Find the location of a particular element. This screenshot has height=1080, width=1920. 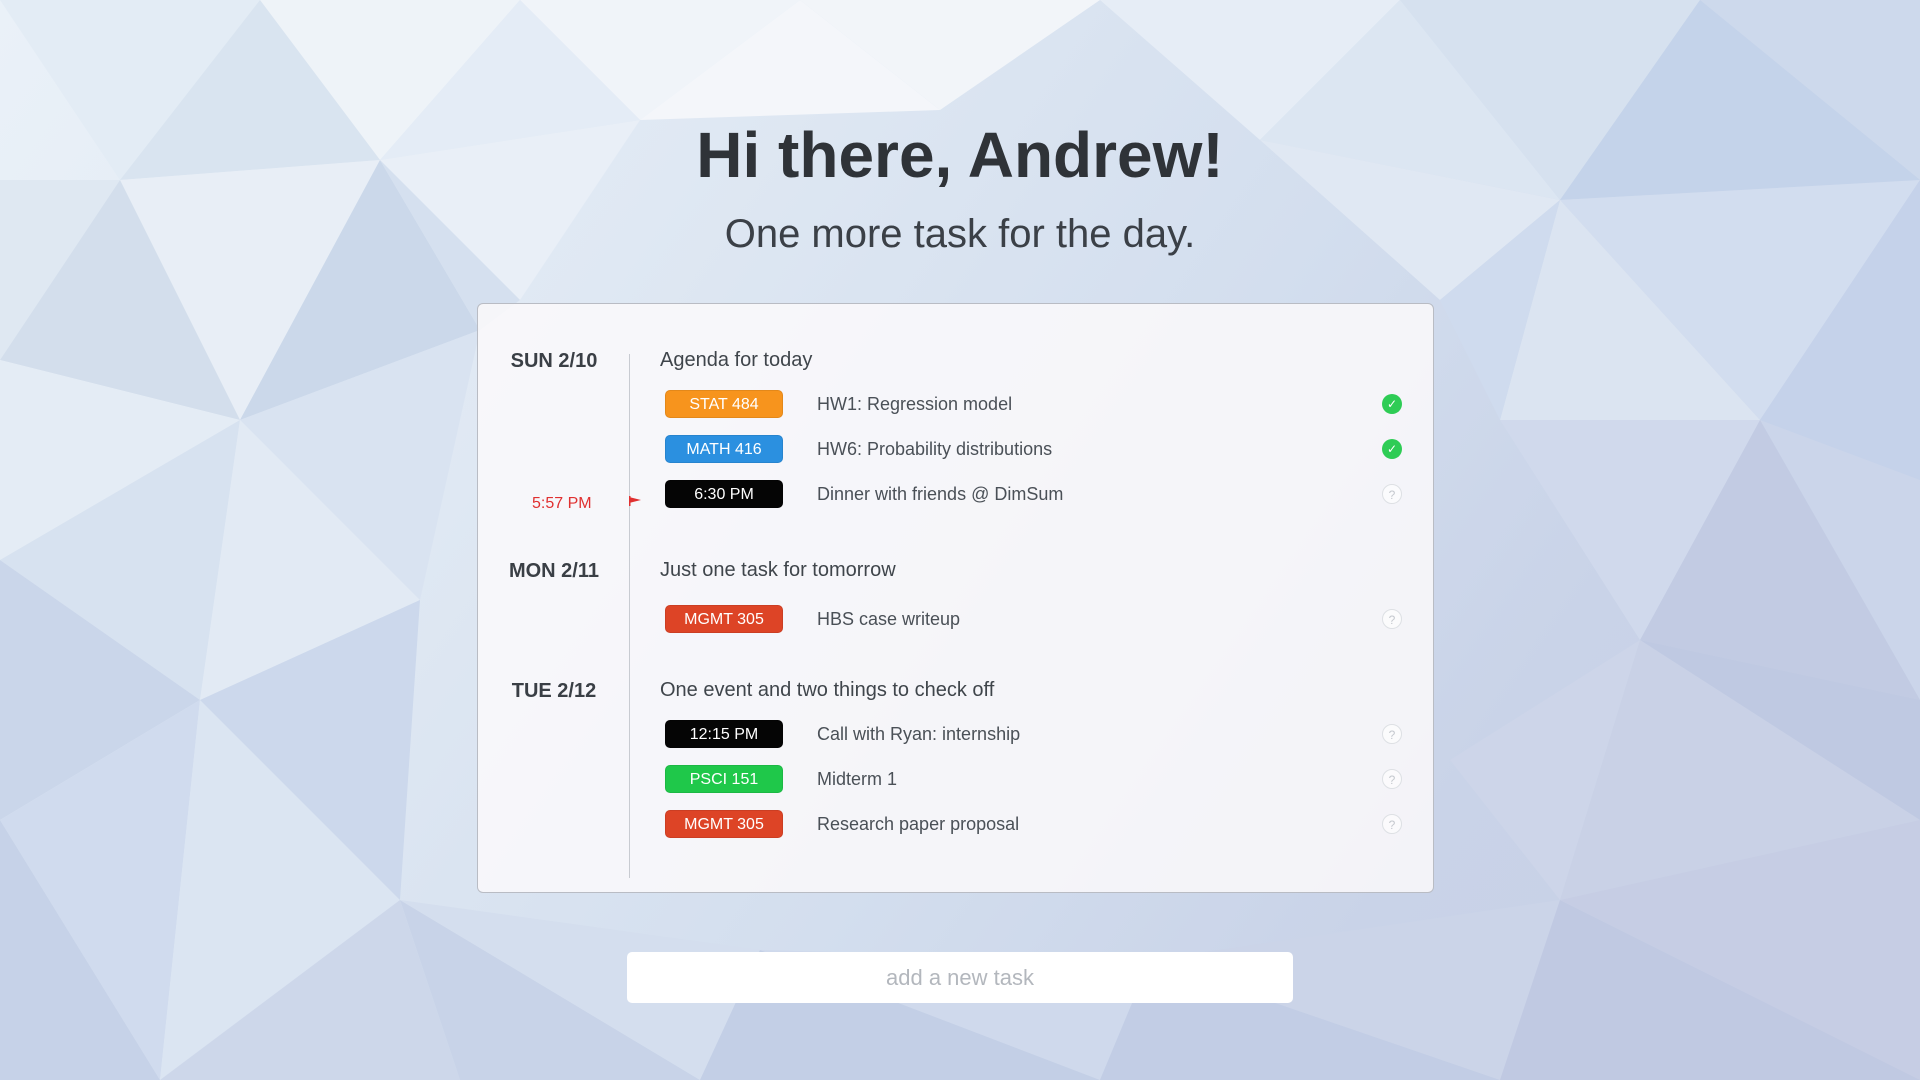

day-heading: Agenda for today is located at coordinates (736, 360).